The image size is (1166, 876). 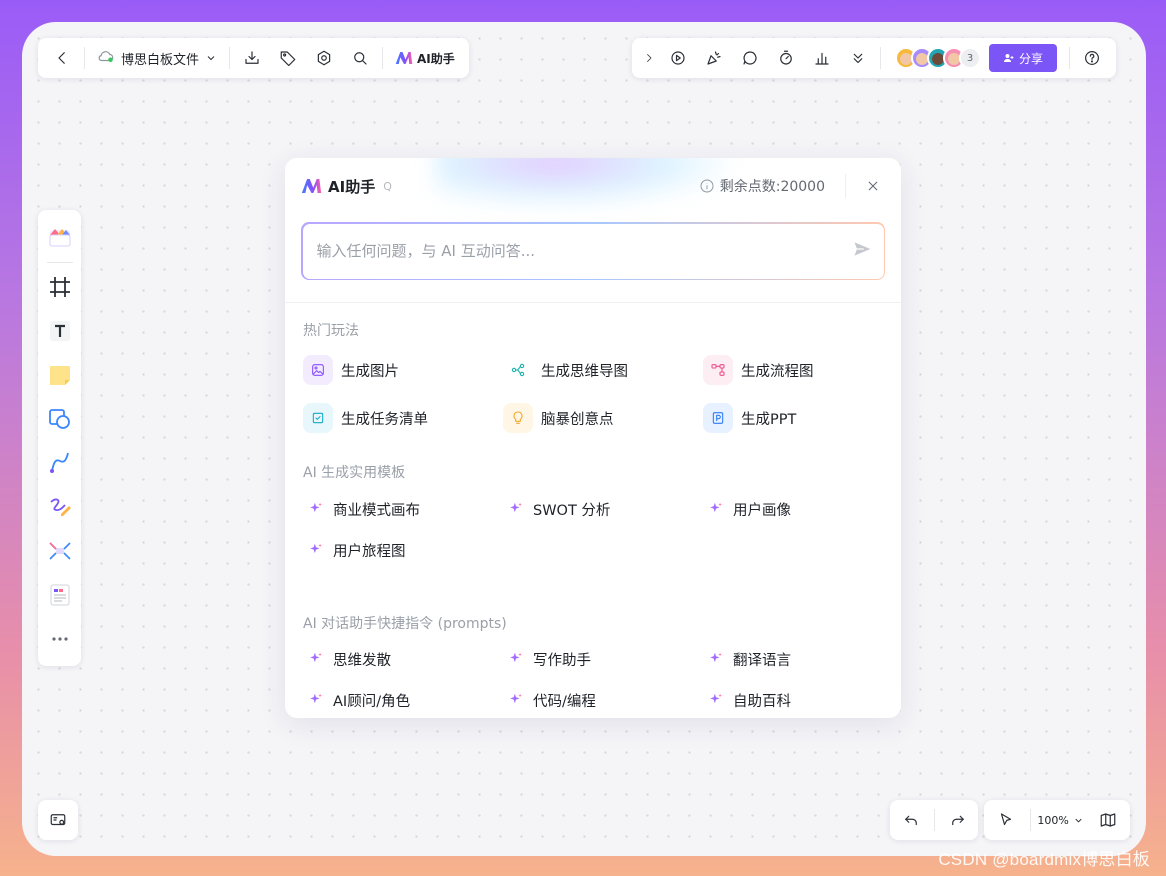 I want to click on more-dots-icon, so click(x=59, y=639).